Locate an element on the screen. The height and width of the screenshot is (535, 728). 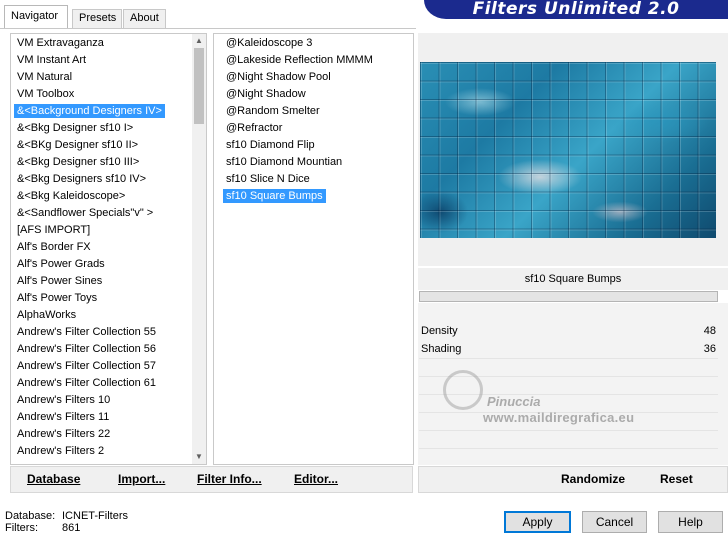
category-item-label: Andrew's Filter Collection 57 is located at coordinates (87, 366).